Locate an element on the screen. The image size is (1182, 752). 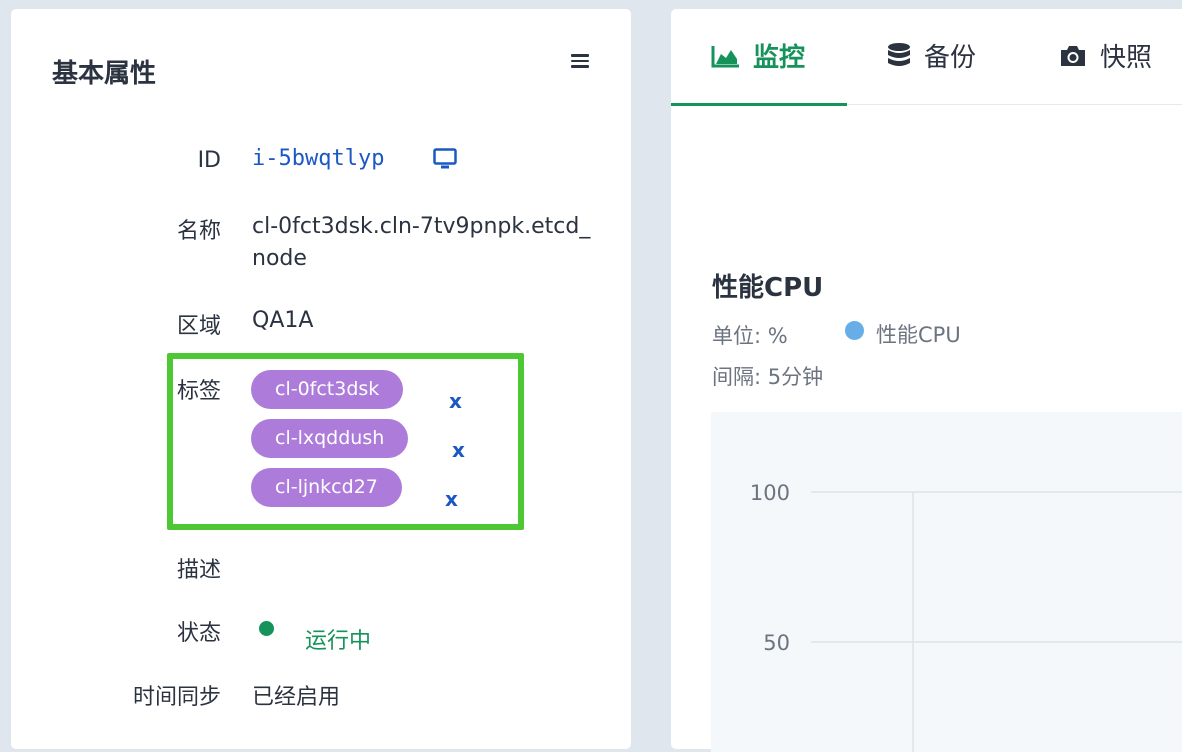
status-label: 状态 is located at coordinates (198, 633).